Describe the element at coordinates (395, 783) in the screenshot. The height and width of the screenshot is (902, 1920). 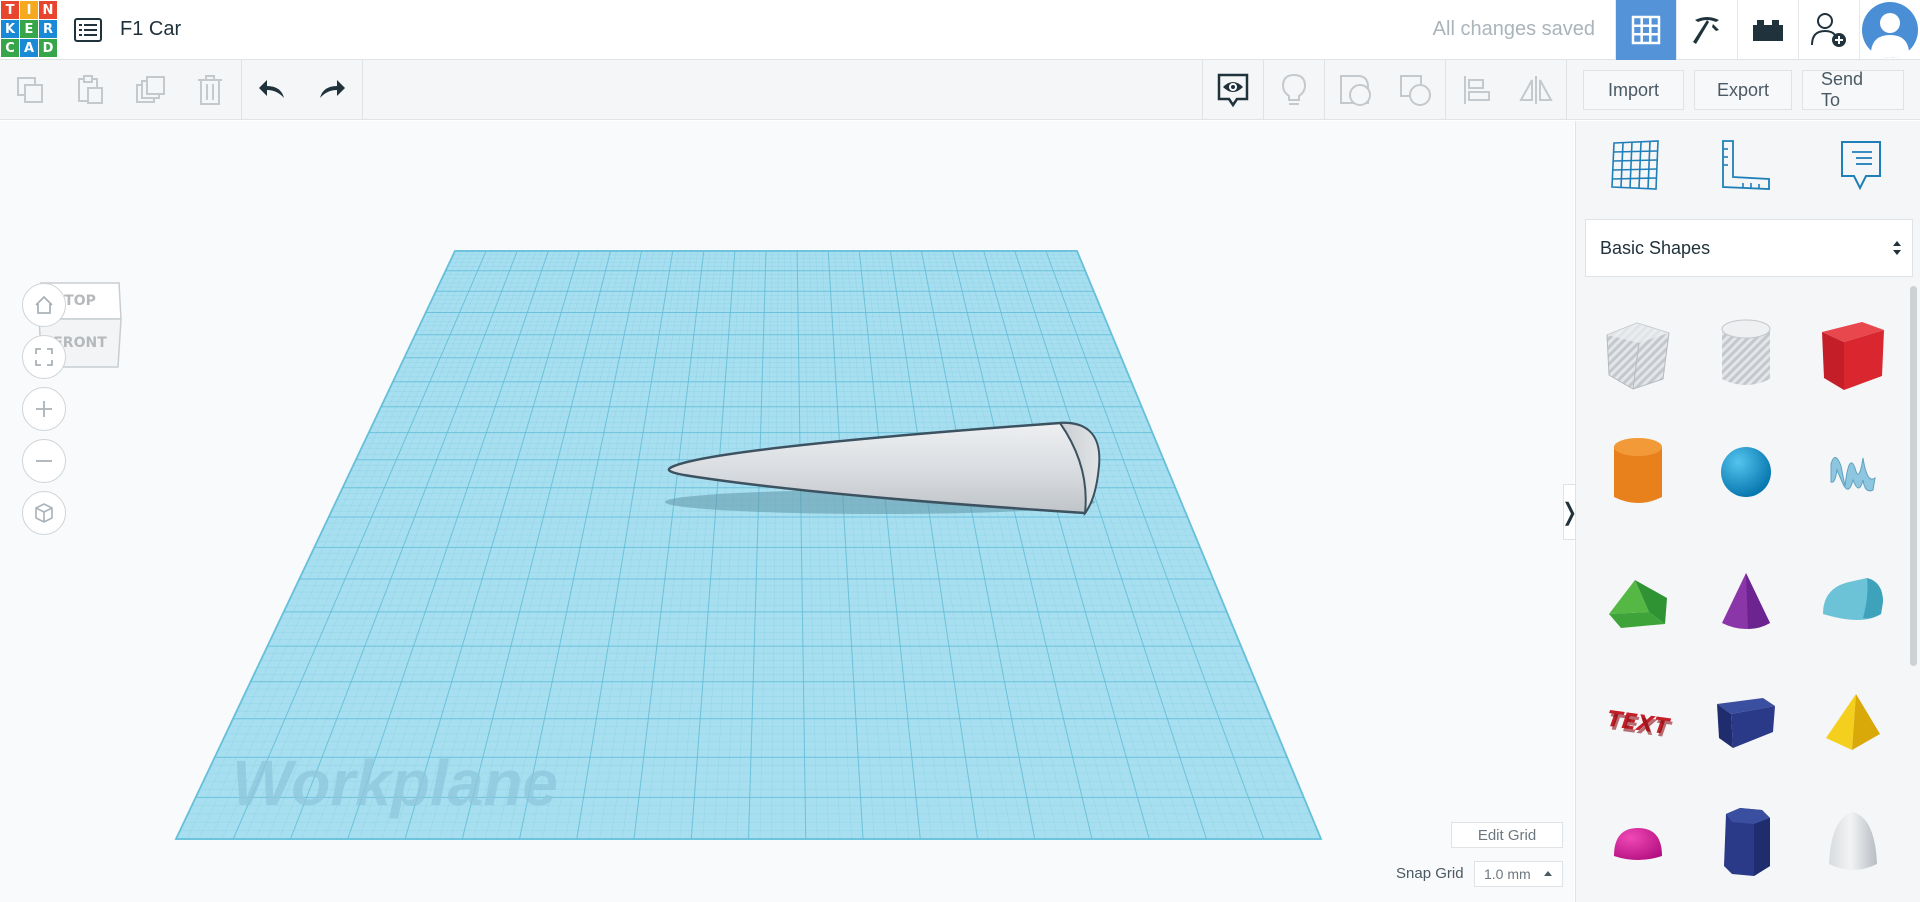
I see `workplane-label: Workplane` at that location.